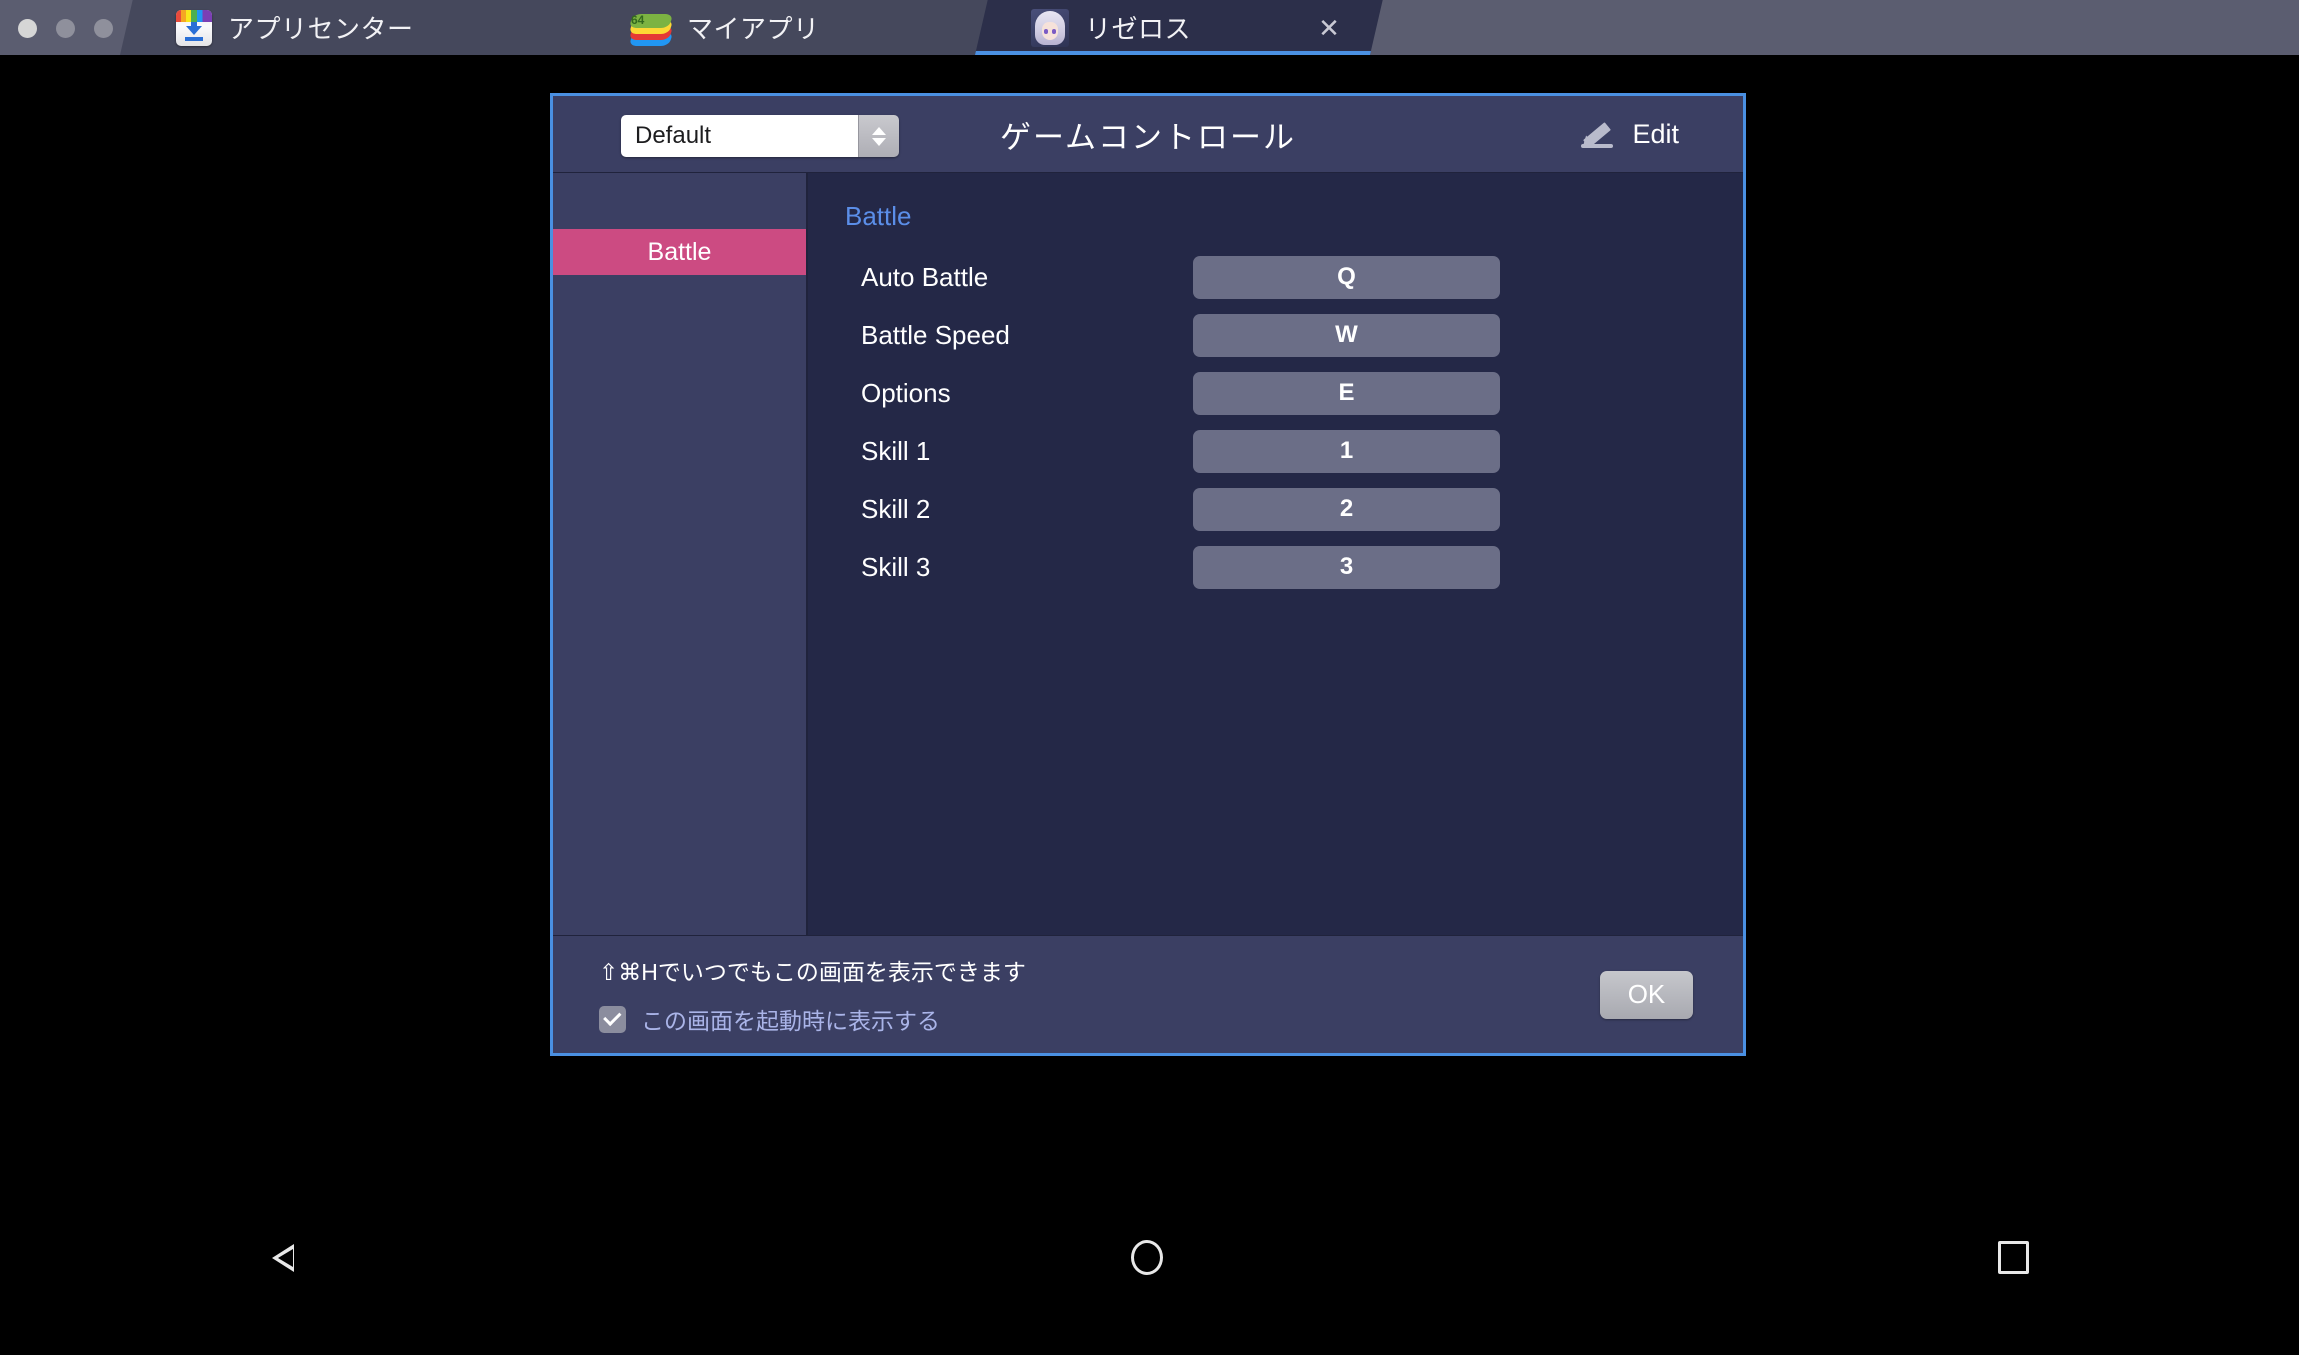 The image size is (2299, 1355). I want to click on android-navigation-bar, so click(1149, 1257).